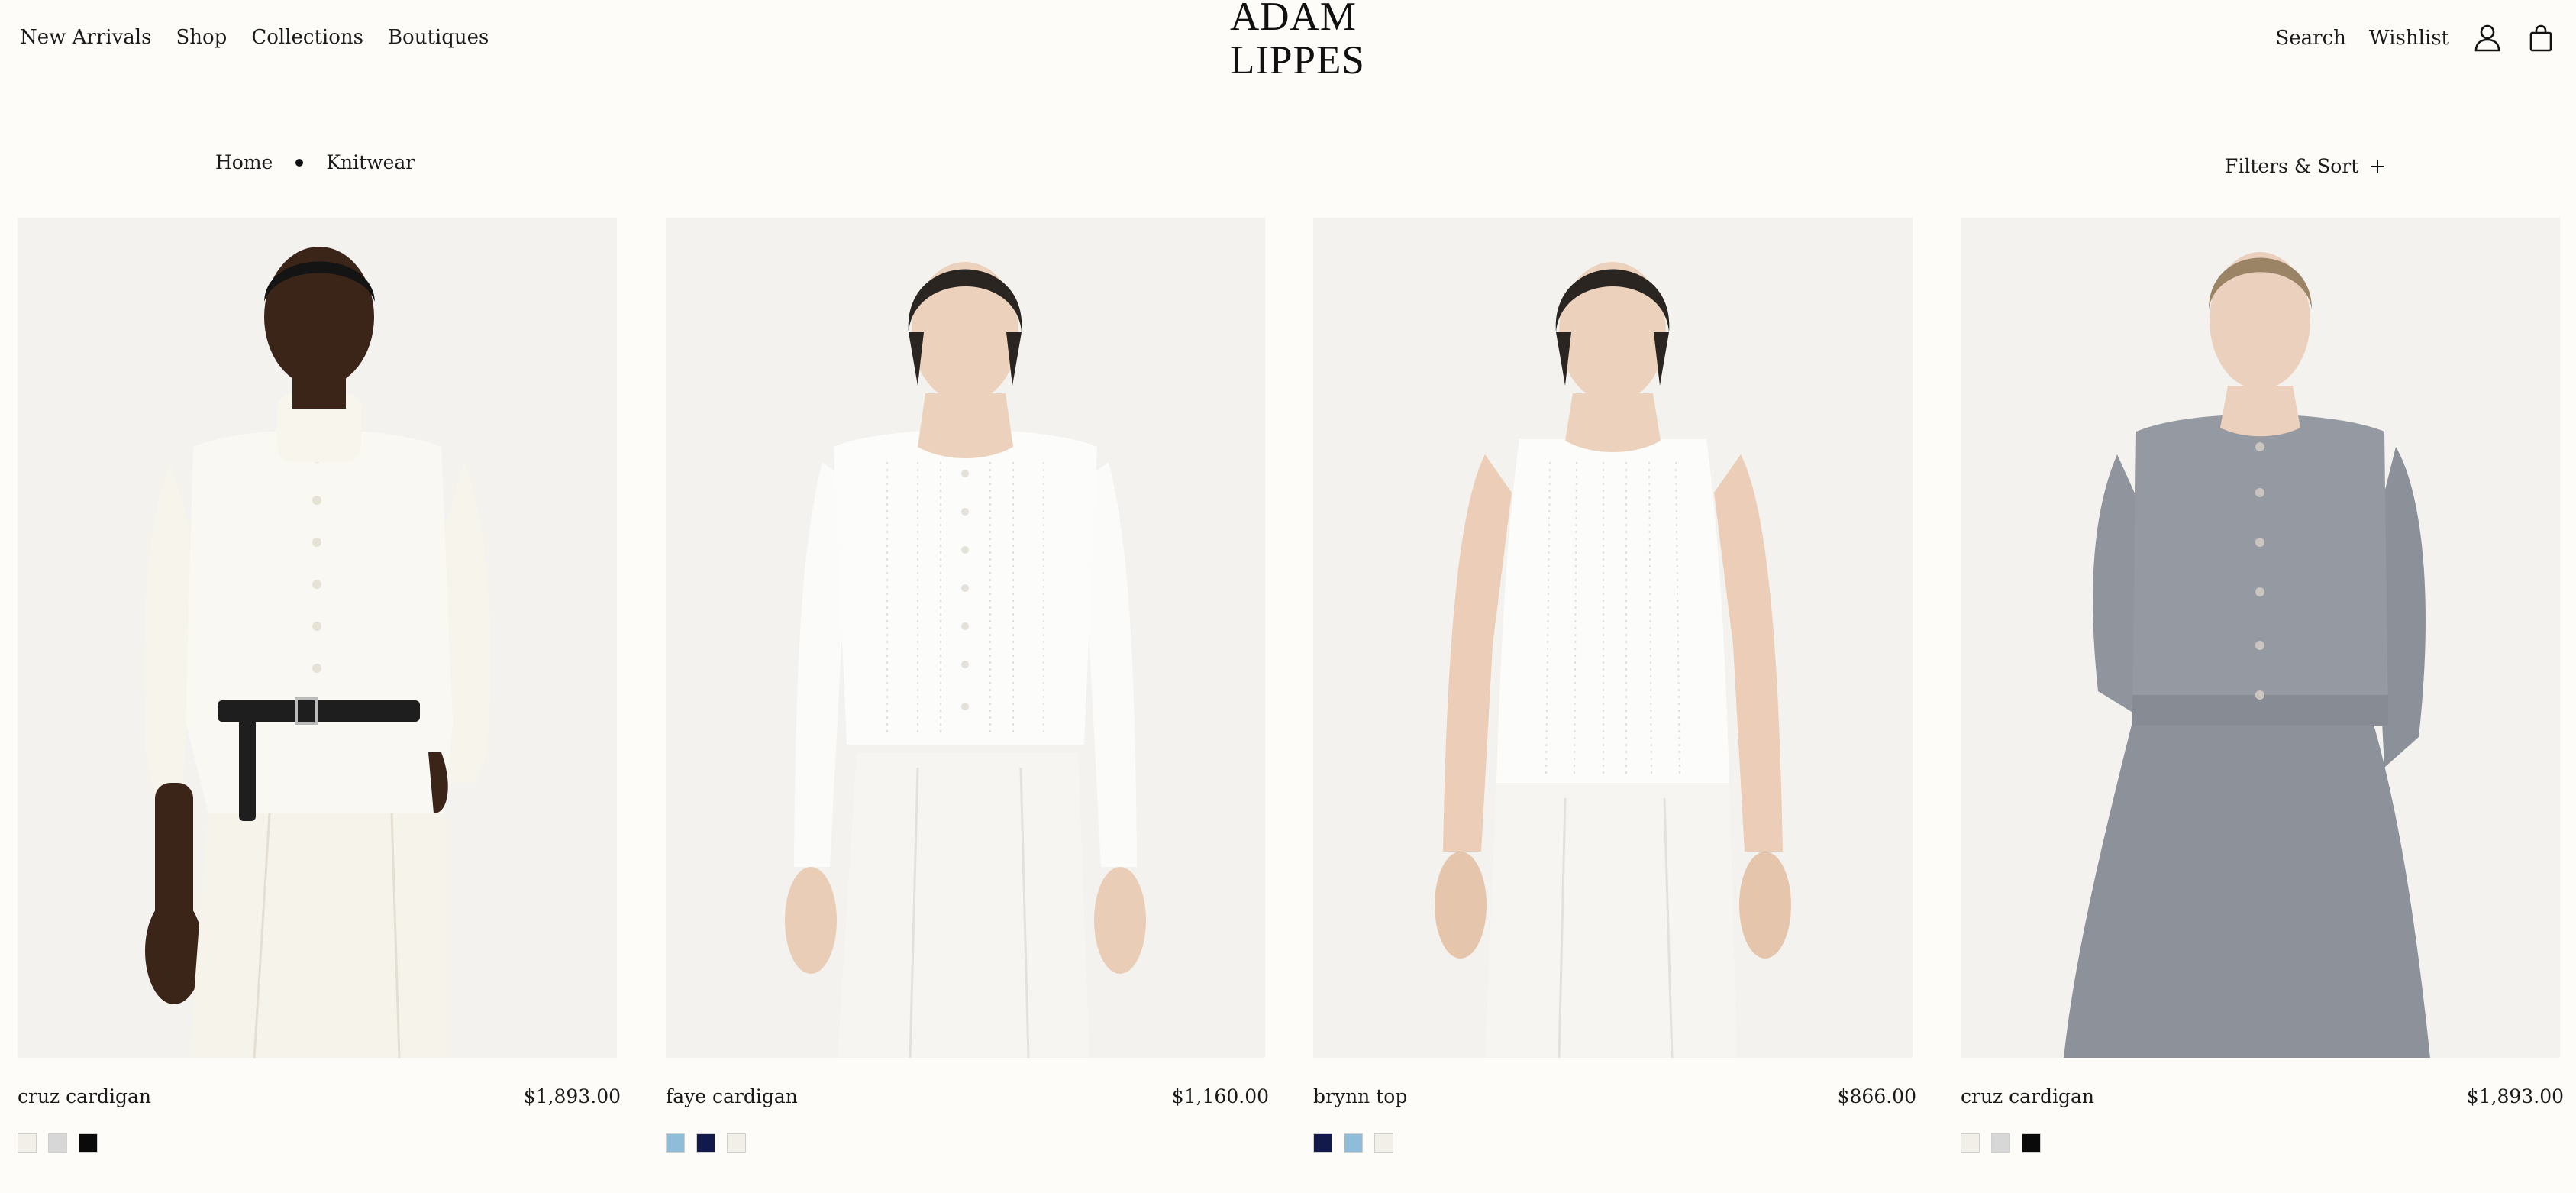 The height and width of the screenshot is (1193, 2576). I want to click on product-meta: brynn top $866.00, so click(1614, 1096).